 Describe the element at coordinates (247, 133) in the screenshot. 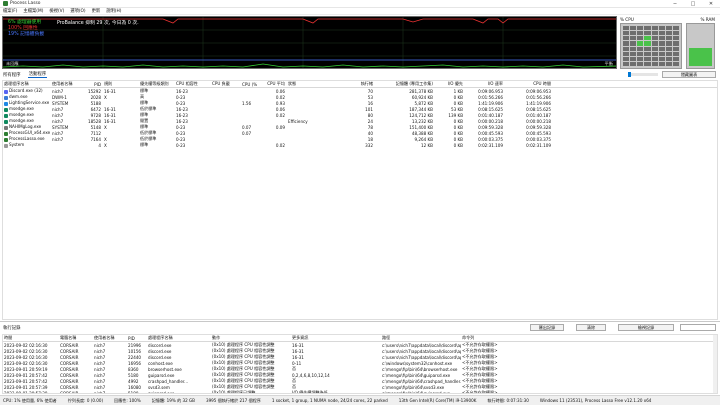

I see `process-cell-cpul: 0.07` at that location.